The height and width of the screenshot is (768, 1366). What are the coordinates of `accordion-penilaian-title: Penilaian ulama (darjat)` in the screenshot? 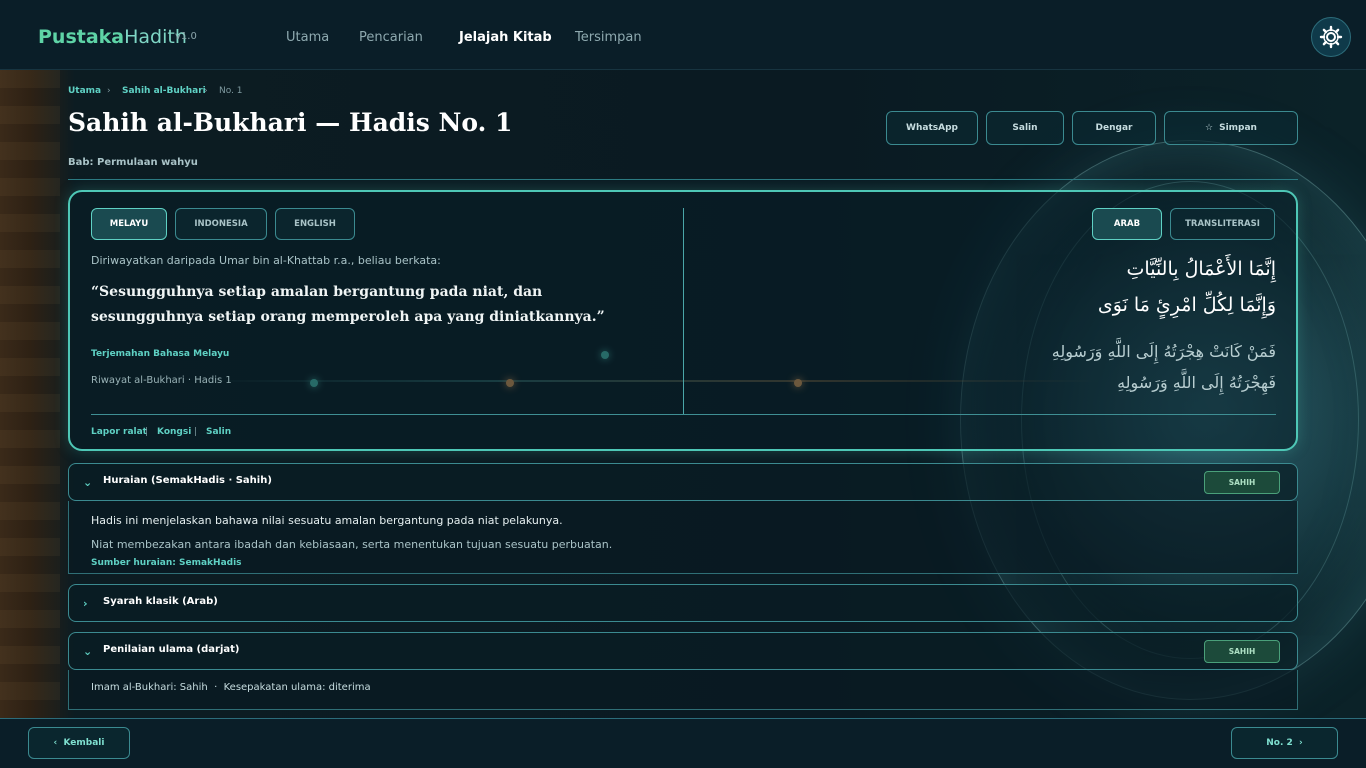 It's located at (171, 649).